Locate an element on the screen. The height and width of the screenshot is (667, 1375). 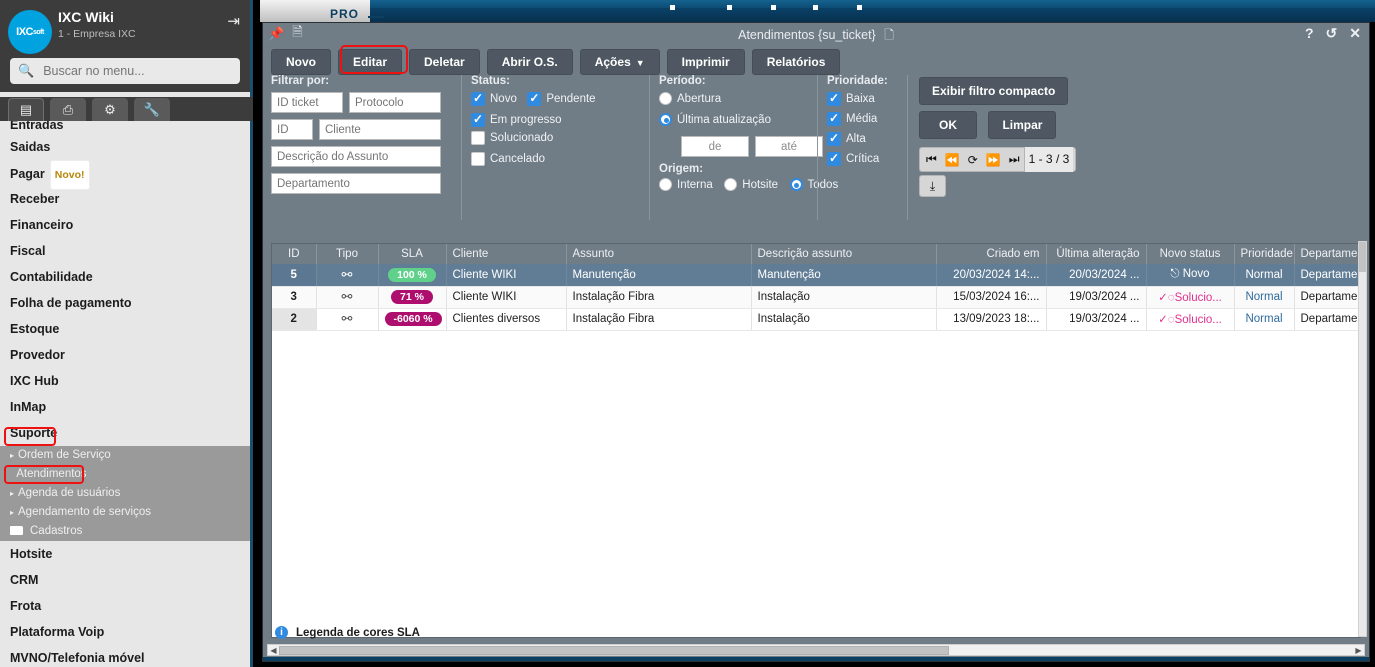
cliente-input is located at coordinates (380, 129).